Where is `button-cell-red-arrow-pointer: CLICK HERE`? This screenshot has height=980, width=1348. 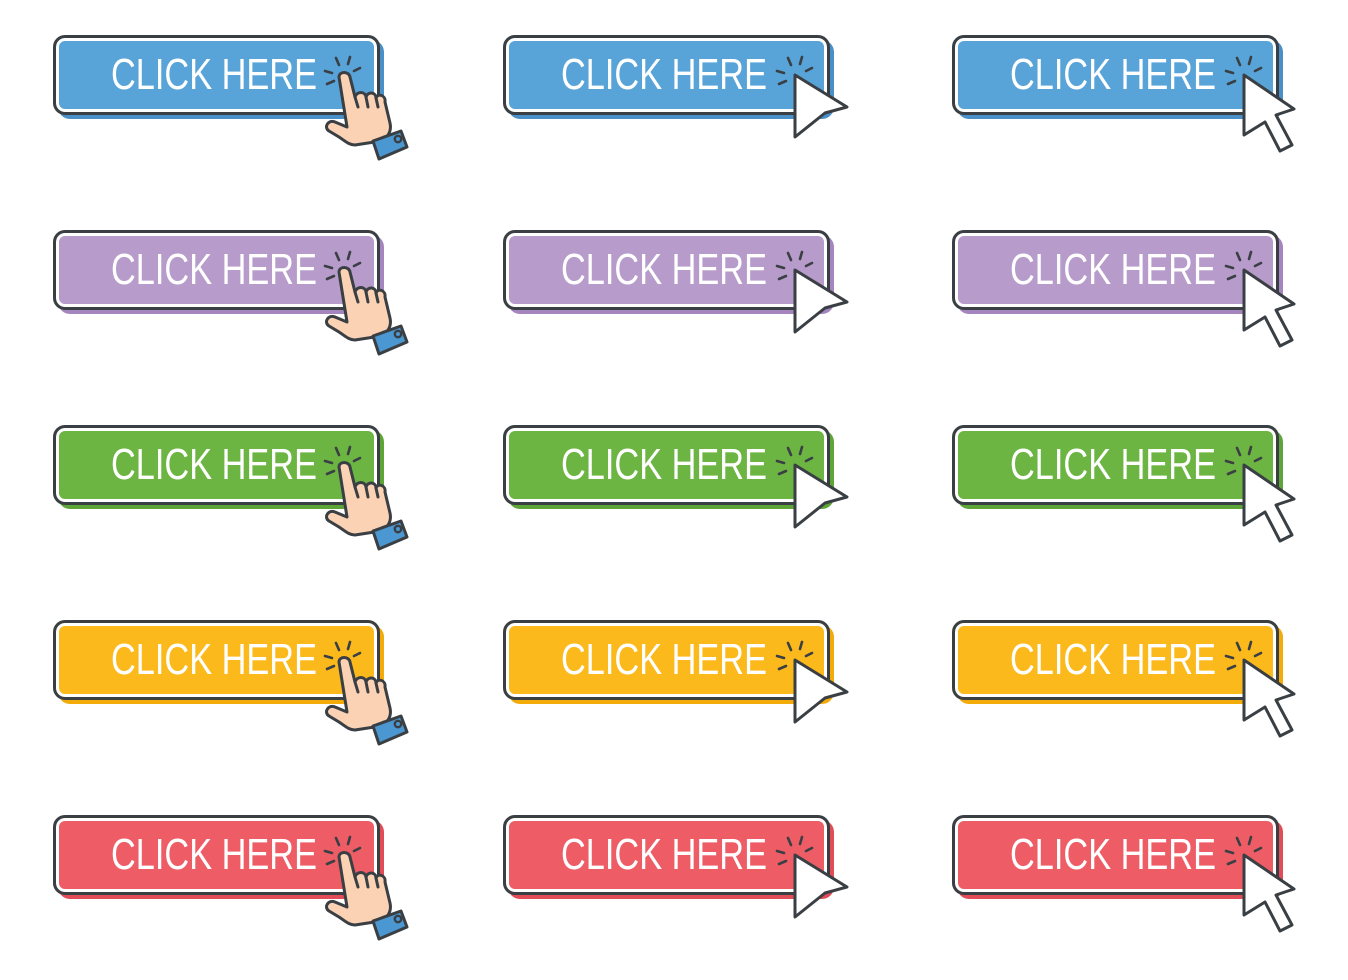
button-cell-red-arrow-pointer: CLICK HERE is located at coordinates (1150, 895).